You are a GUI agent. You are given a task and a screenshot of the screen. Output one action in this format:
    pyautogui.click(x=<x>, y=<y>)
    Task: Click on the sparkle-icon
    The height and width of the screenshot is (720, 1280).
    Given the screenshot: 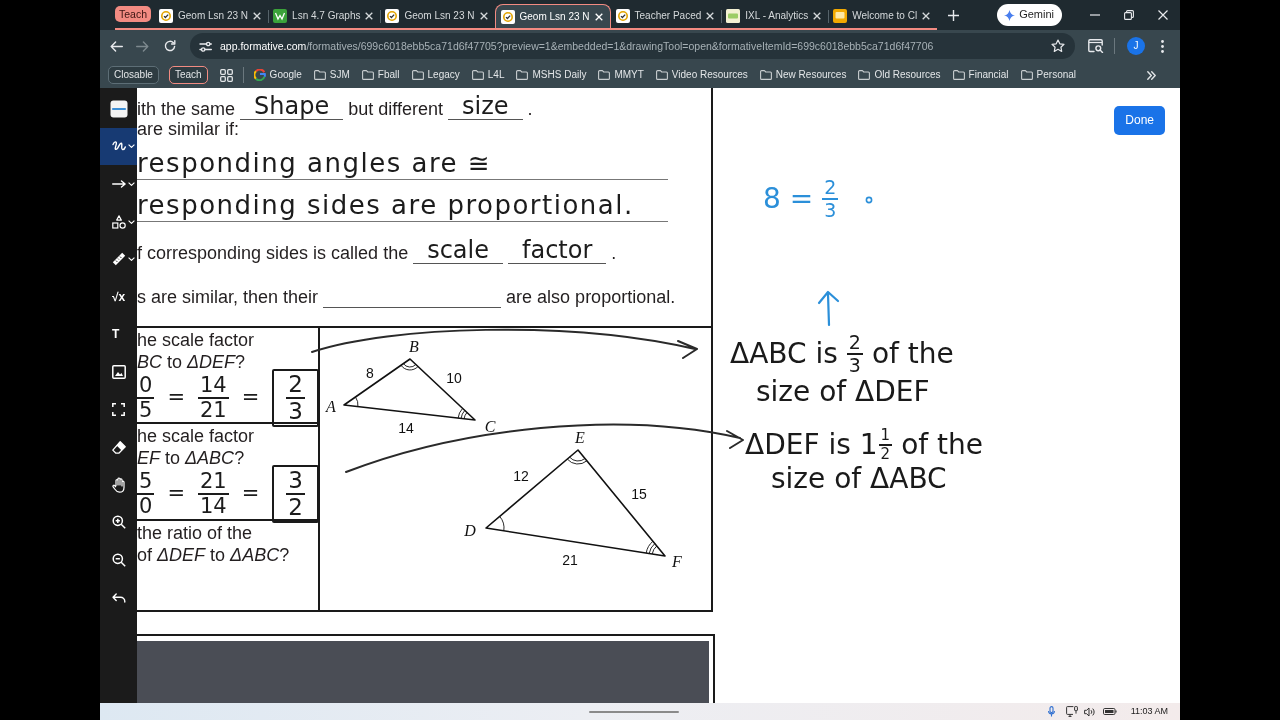 What is the action you would take?
    pyautogui.click(x=1010, y=15)
    